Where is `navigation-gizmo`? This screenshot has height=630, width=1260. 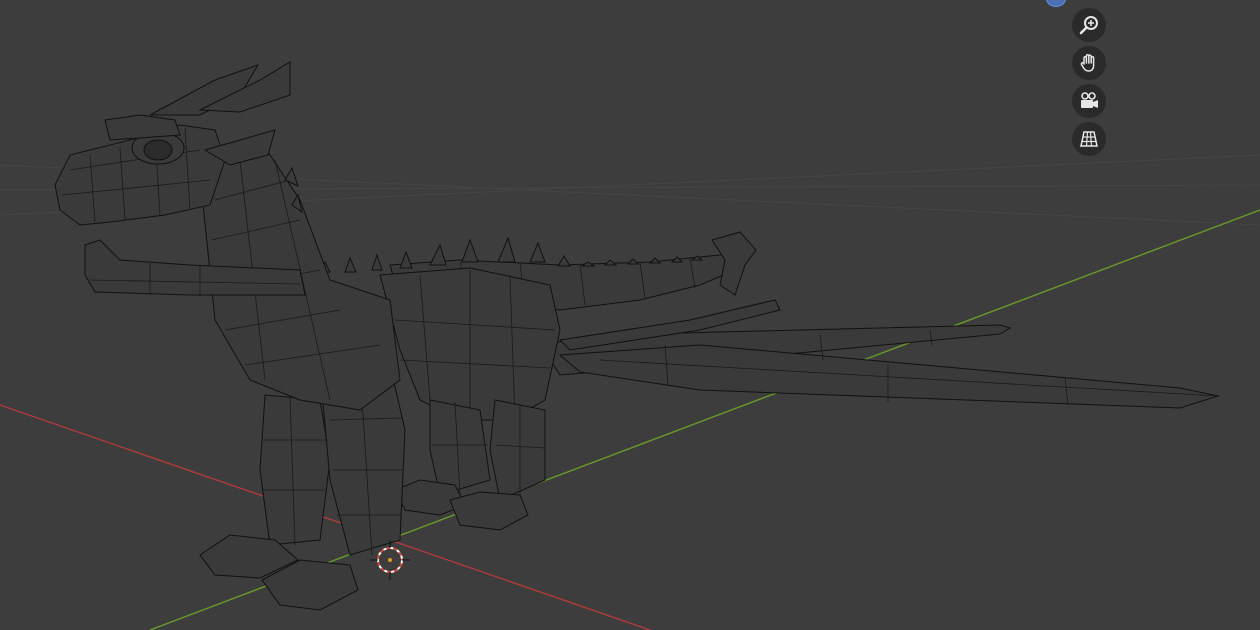 navigation-gizmo is located at coordinates (1090, 81).